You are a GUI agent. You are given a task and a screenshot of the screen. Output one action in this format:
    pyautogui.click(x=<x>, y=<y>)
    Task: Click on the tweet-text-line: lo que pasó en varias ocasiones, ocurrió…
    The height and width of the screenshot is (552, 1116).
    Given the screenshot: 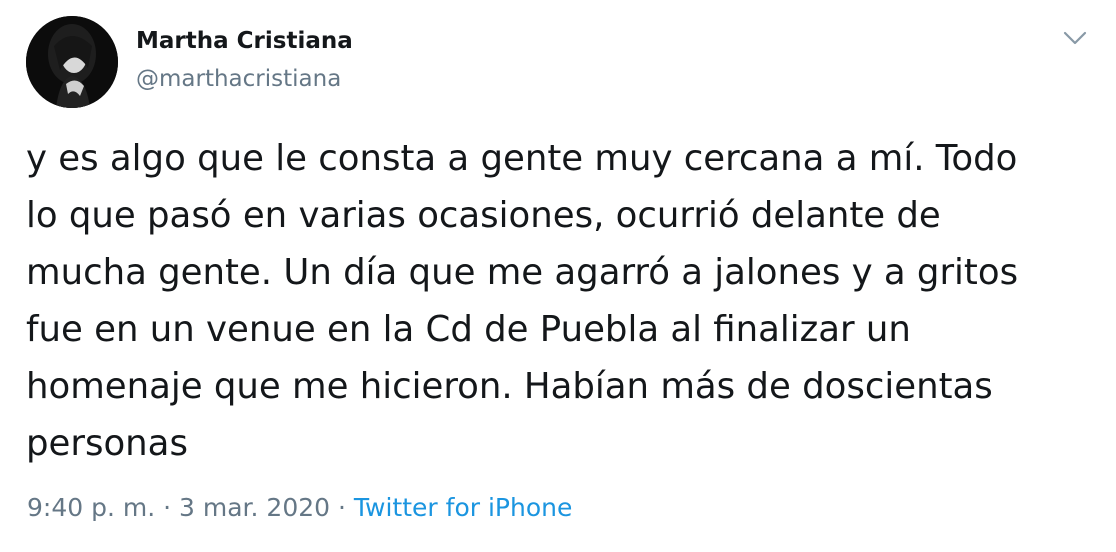 What is the action you would take?
    pyautogui.click(x=483, y=215)
    